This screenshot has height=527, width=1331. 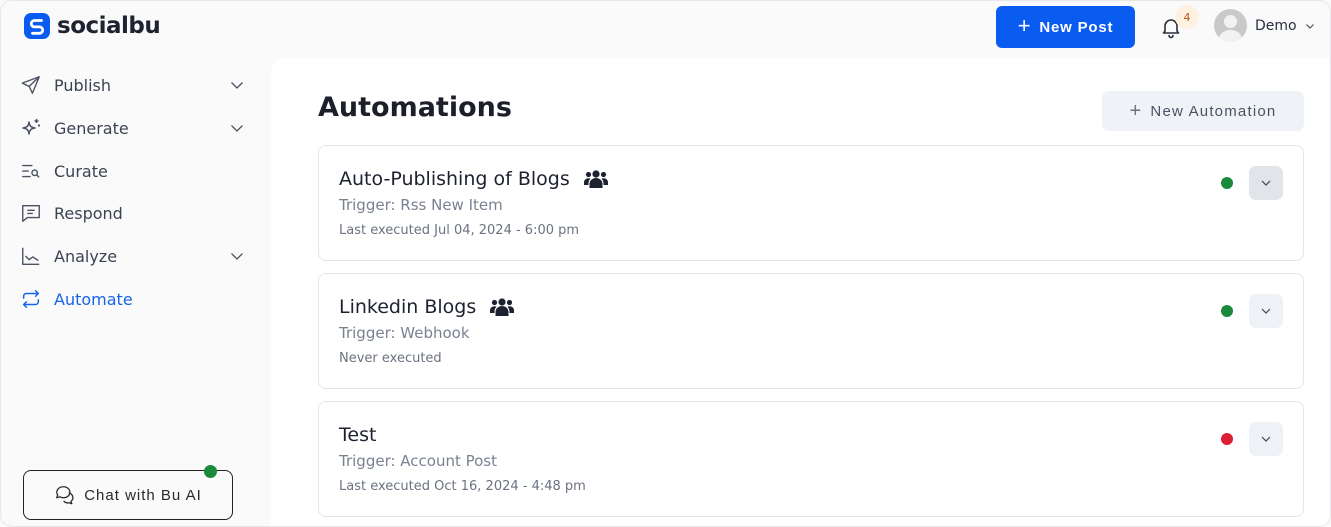 What do you see at coordinates (31, 85) in the screenshot?
I see `paper-plane-icon` at bounding box center [31, 85].